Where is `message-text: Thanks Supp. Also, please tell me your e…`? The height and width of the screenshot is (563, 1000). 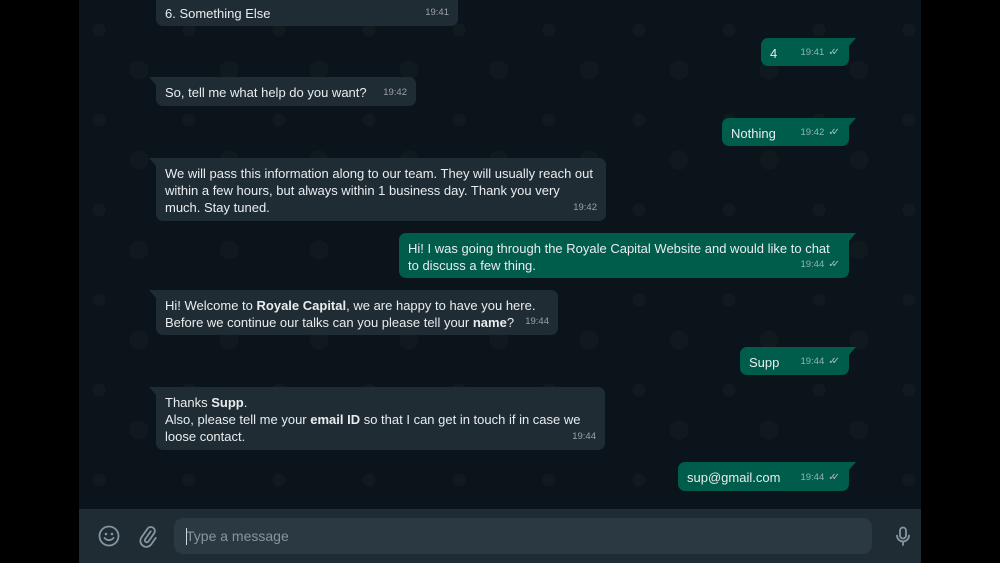
message-text: Thanks Supp. Also, please tell me your e… is located at coordinates (375, 419).